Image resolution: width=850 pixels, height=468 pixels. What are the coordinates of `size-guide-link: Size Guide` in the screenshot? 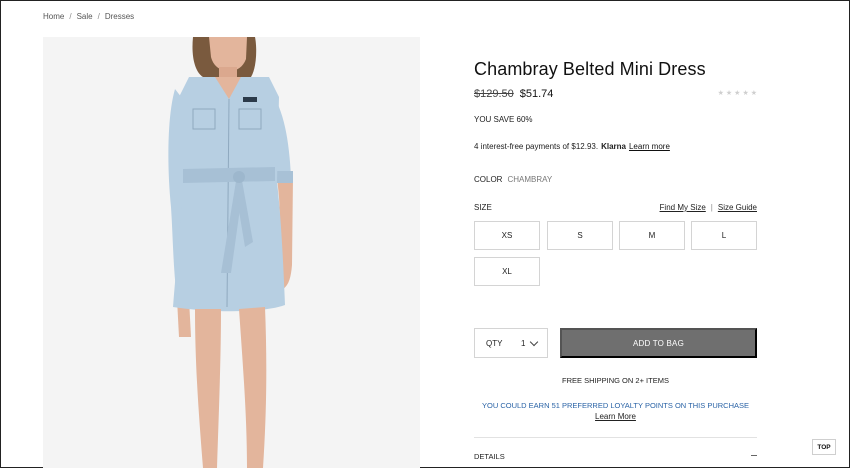 It's located at (737, 207).